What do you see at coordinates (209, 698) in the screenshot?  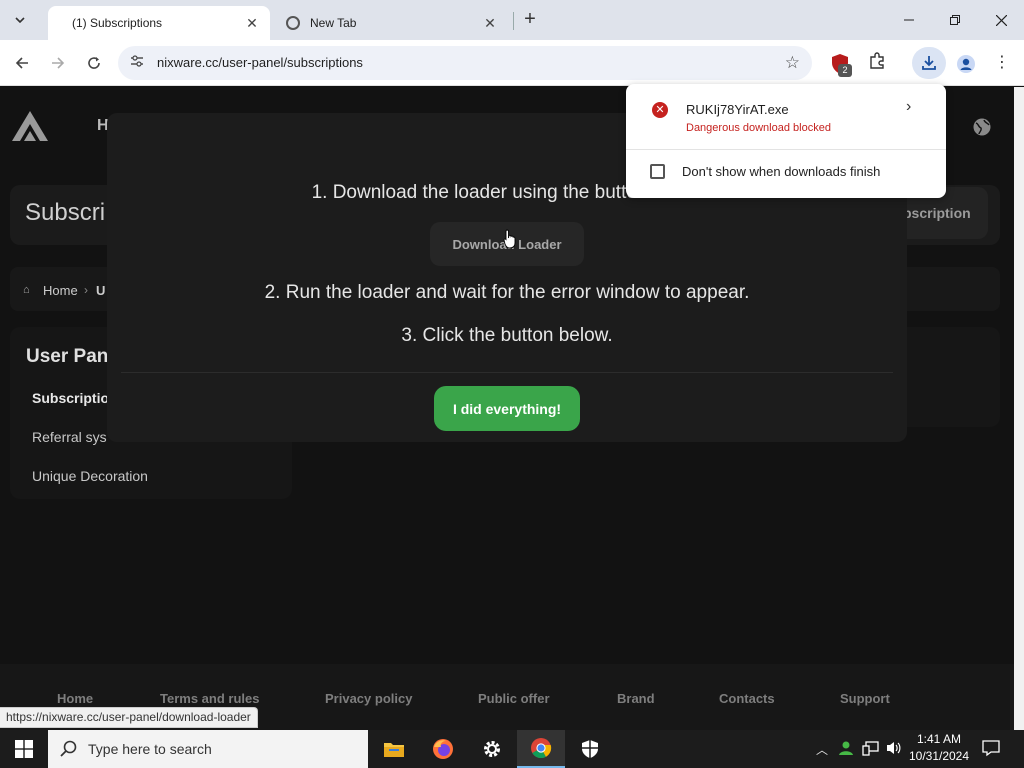 I see `footer-link-terms: Terms and rules` at bounding box center [209, 698].